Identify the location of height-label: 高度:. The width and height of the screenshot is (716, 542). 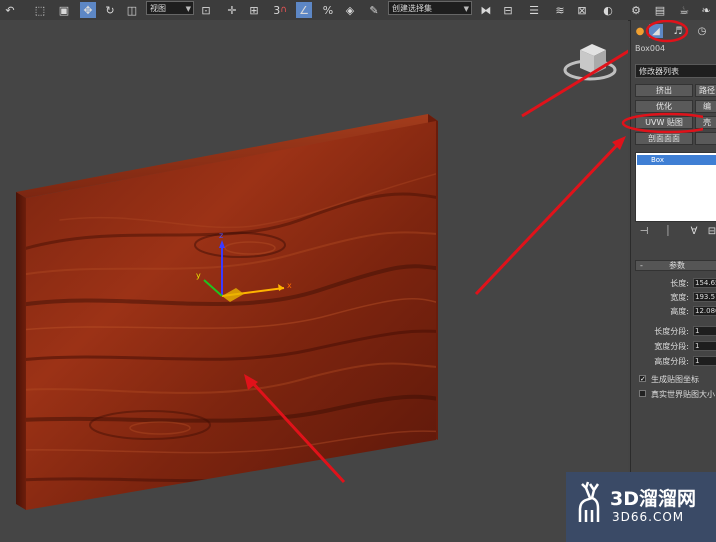
(679, 311).